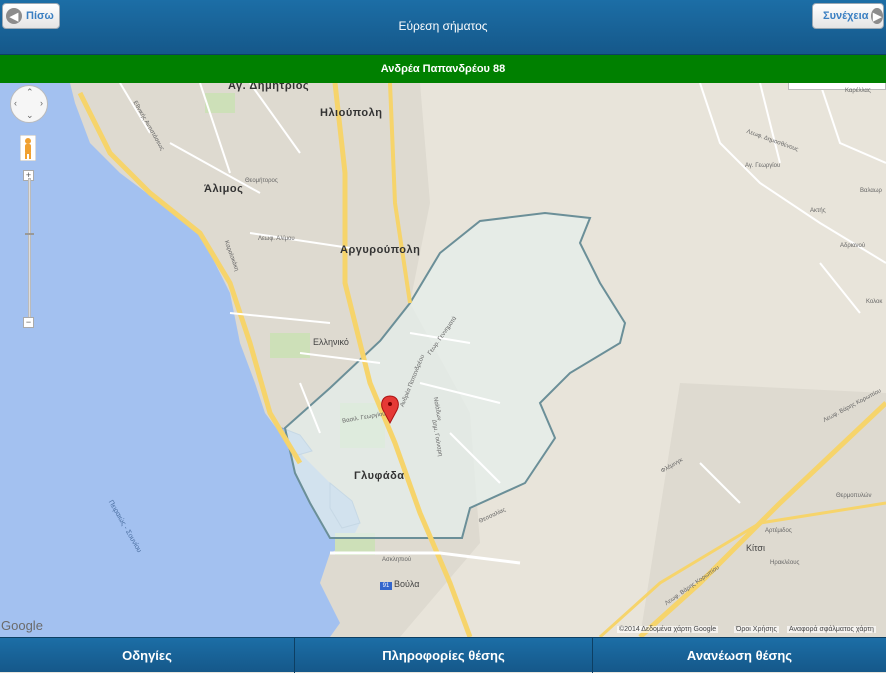 Image resolution: width=886 pixels, height=673 pixels. What do you see at coordinates (147, 655) in the screenshot?
I see `tab-directions: Οδηγίες` at bounding box center [147, 655].